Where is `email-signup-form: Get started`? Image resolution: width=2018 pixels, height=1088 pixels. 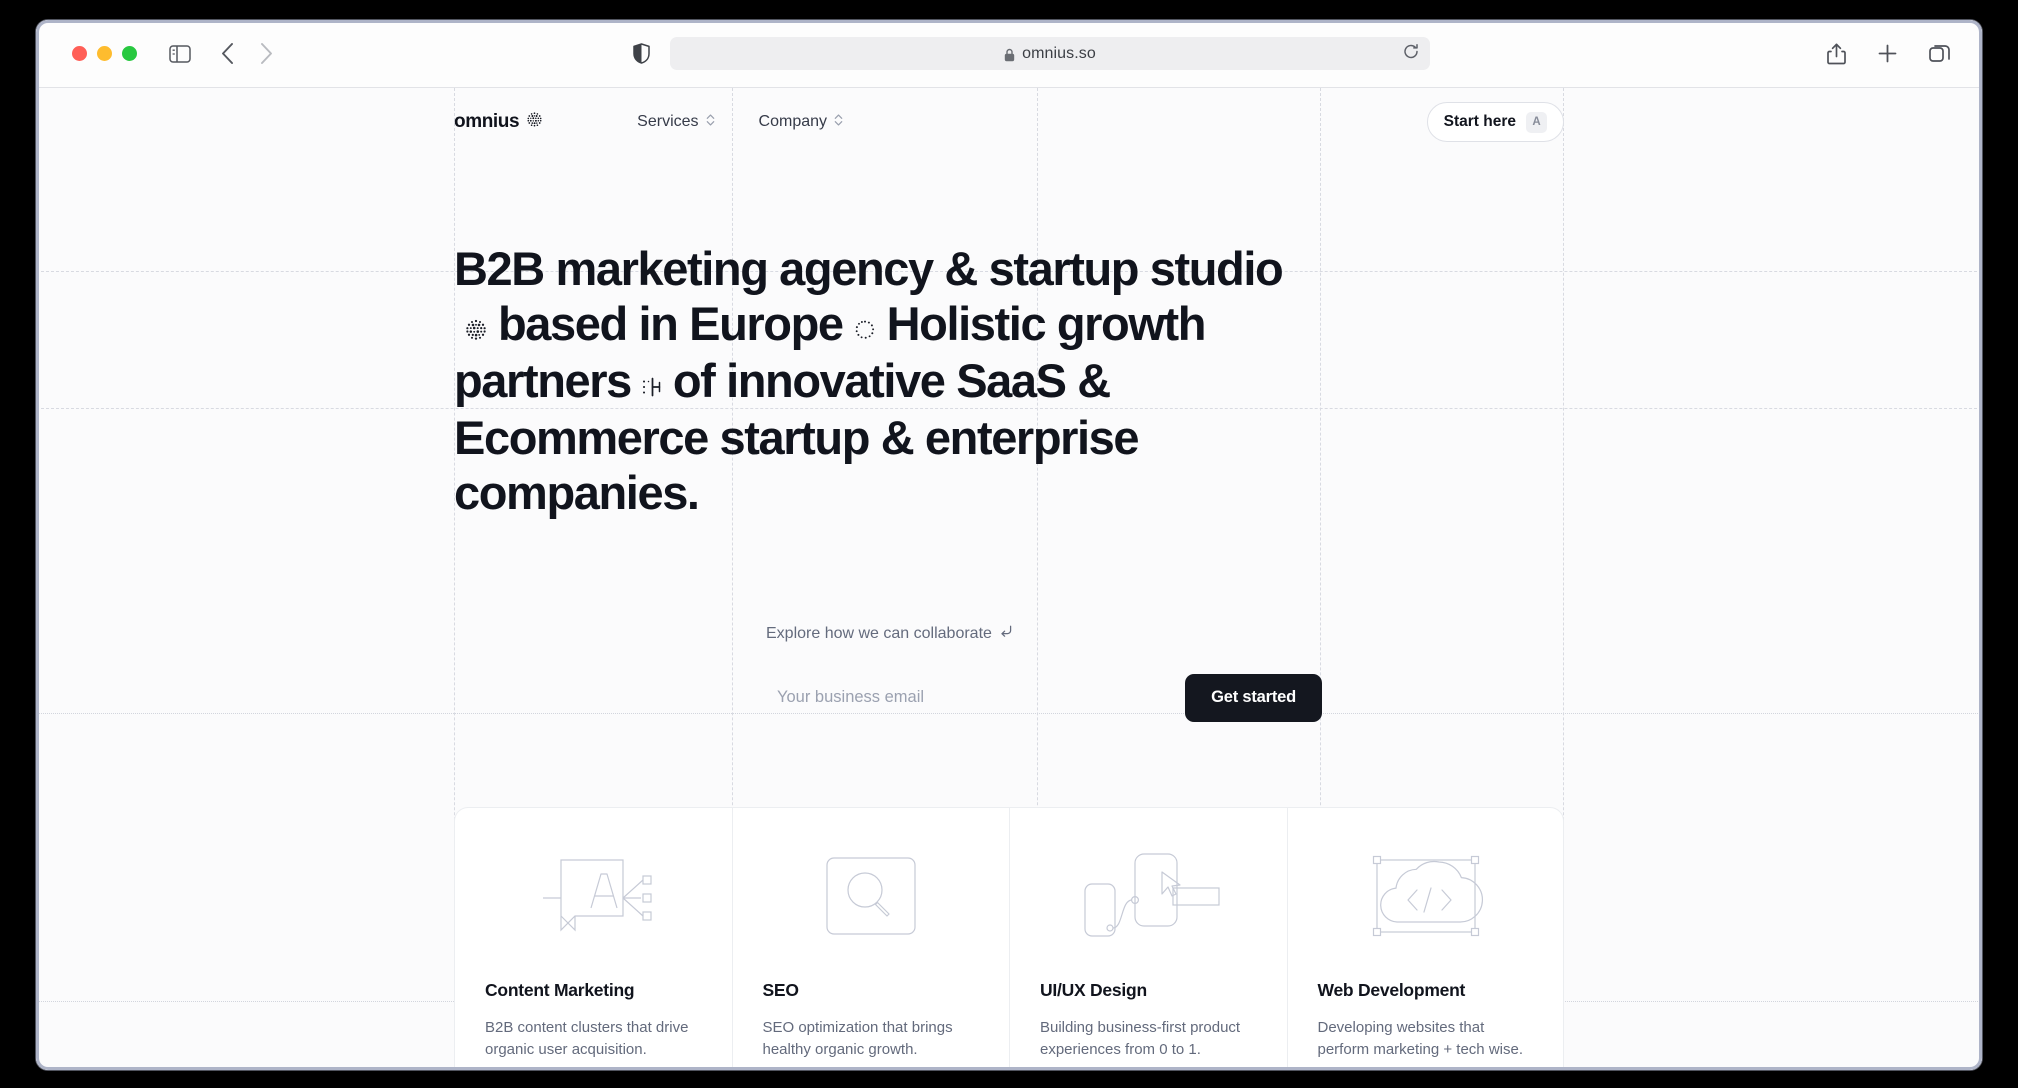
email-signup-form: Get started is located at coordinates (1044, 697).